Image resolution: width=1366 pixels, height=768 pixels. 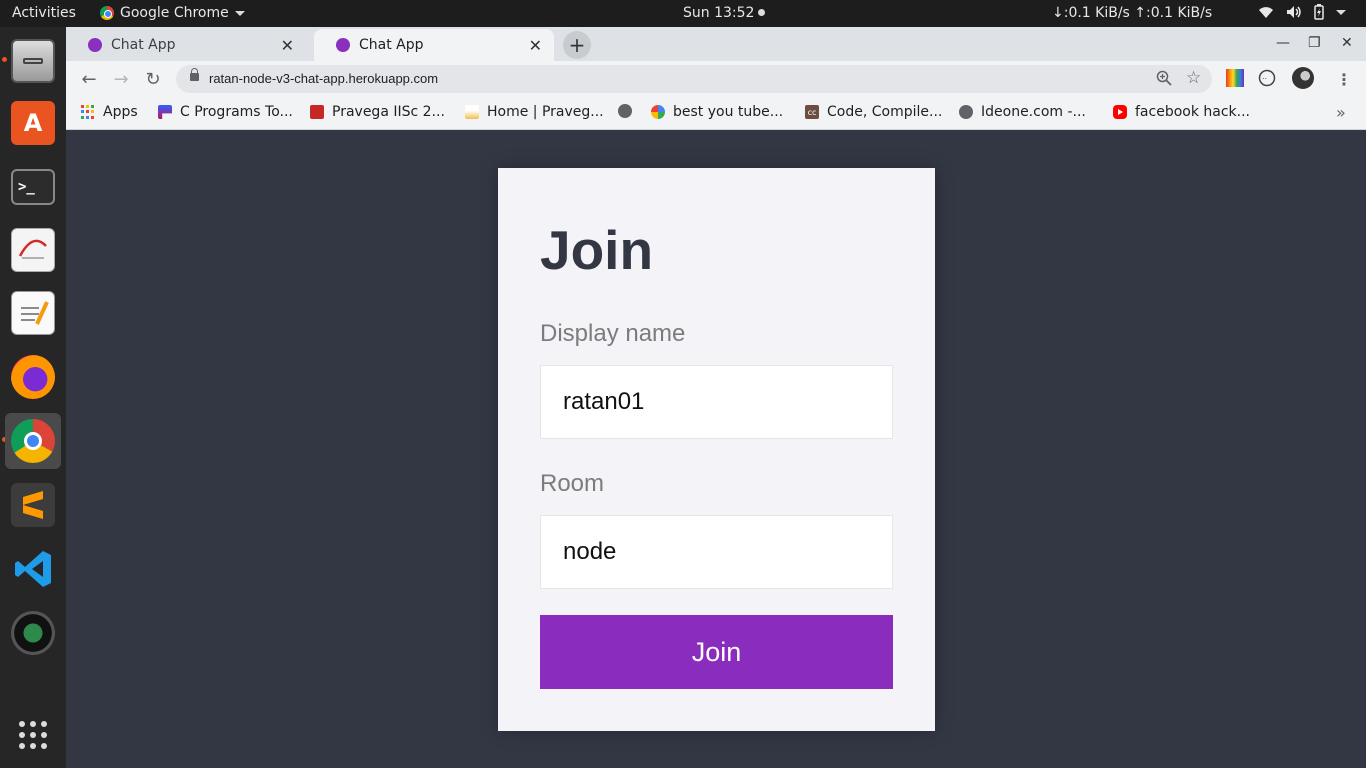 I want to click on cc-icon: cc, so click(x=812, y=112).